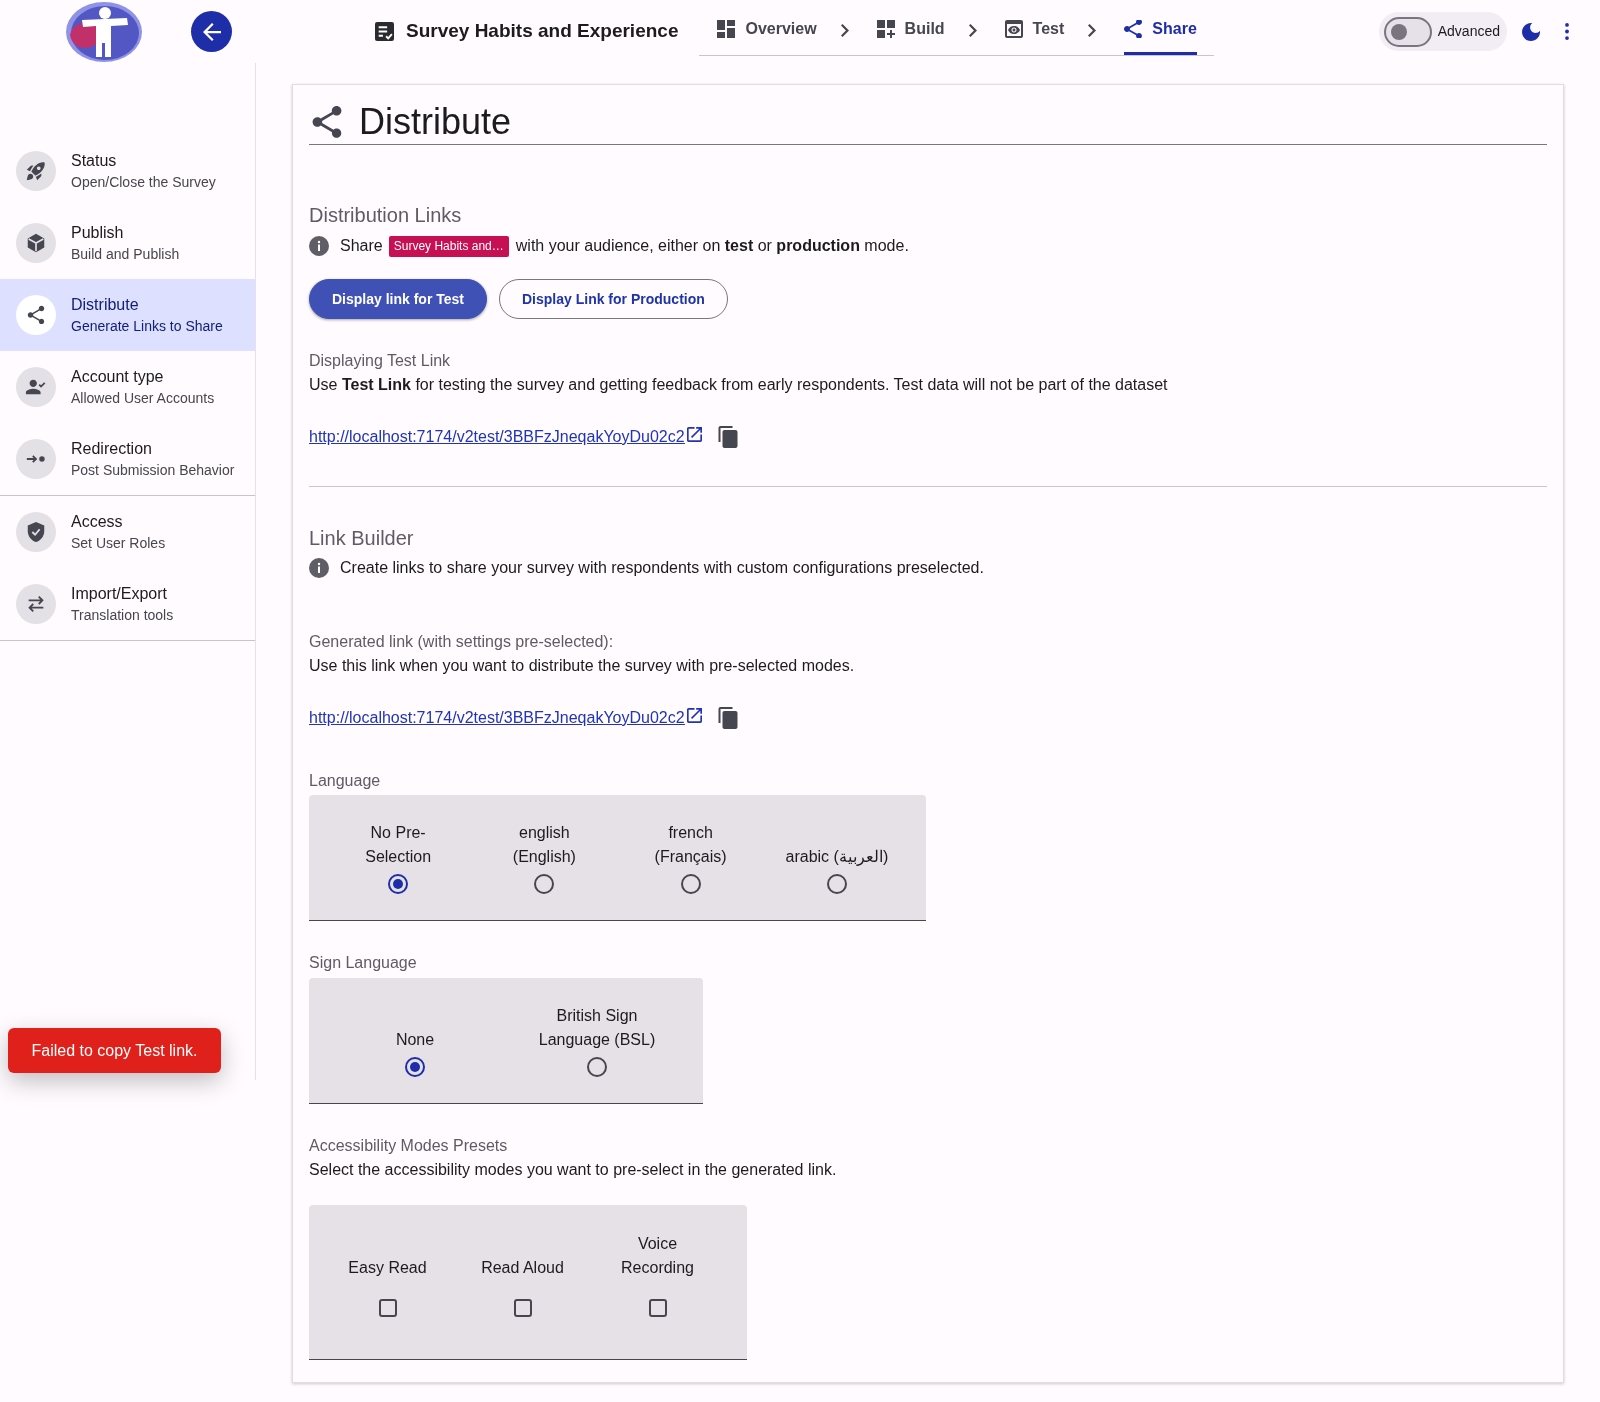  I want to click on field-label: Accessibility Modes Presets, so click(409, 1146).